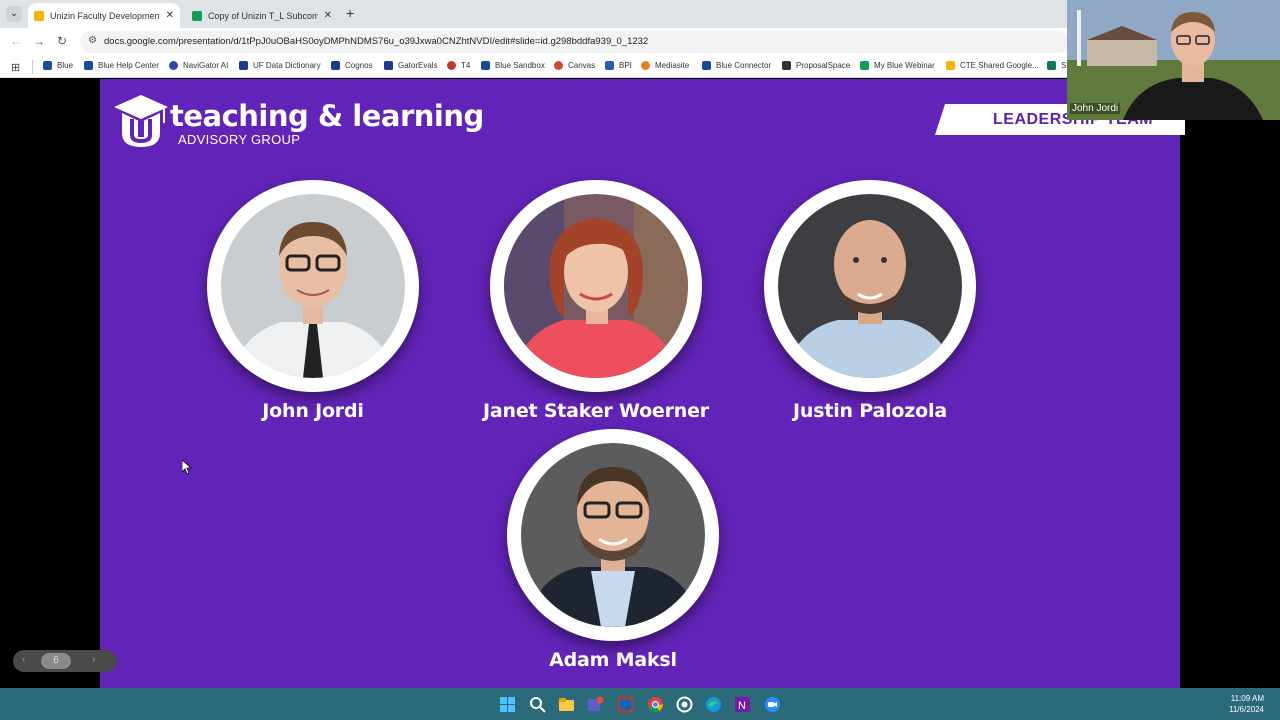 The width and height of the screenshot is (1280, 720). Describe the element at coordinates (262, 15) in the screenshot. I see `tab-copy-of-unizin: Copy of Unizin T_L Subcommitt ✕` at that location.